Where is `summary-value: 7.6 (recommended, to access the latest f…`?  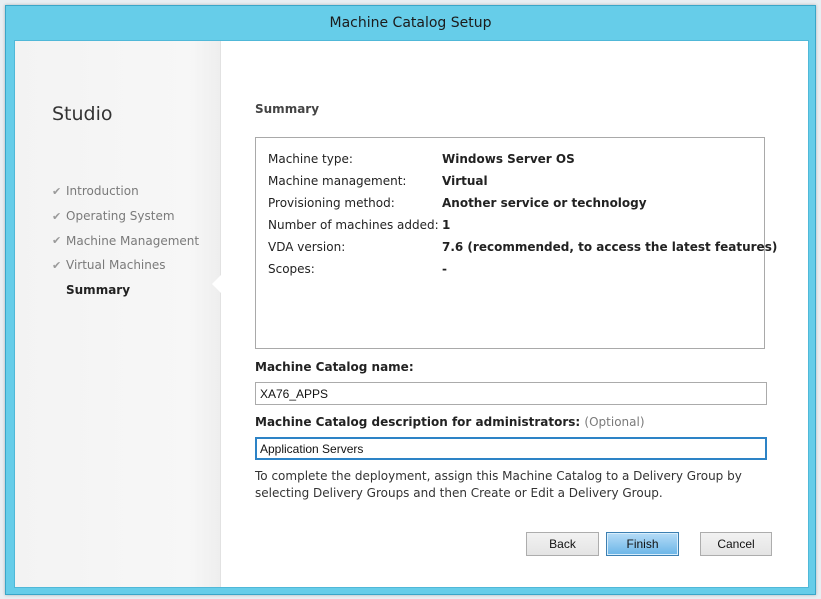 summary-value: 7.6 (recommended, to access the latest f… is located at coordinates (610, 247).